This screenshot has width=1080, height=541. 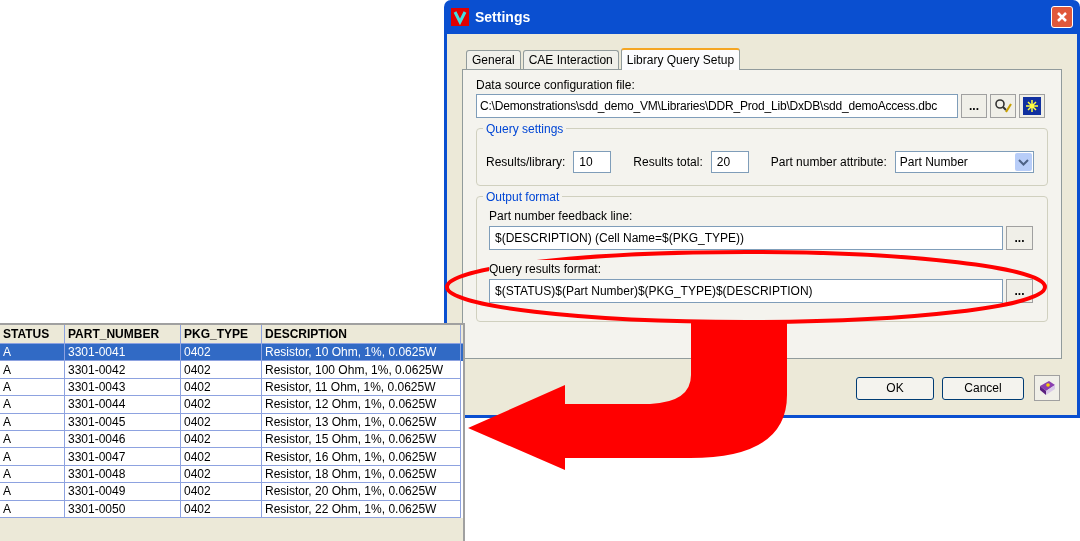 I want to click on path-field: C:\Demonstrations\sdd_demo_VM\Libraries\DDR_Prod_Lib\DxDB\sdd_demoAccess.dbc, so click(x=717, y=106).